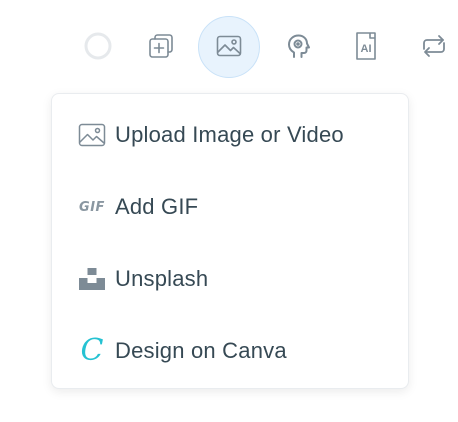 The width and height of the screenshot is (458, 422). What do you see at coordinates (157, 206) in the screenshot?
I see `menu-item-label: Add GIF` at bounding box center [157, 206].